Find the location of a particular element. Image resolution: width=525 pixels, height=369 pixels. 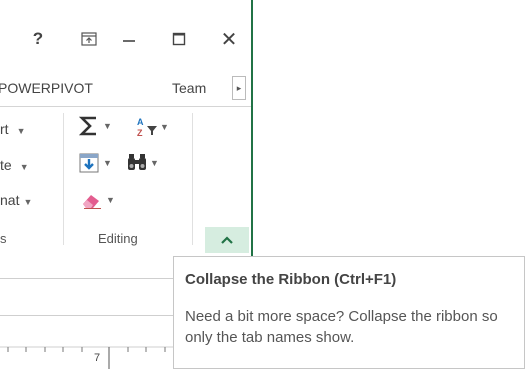

close-button: ✕ is located at coordinates (229, 39).